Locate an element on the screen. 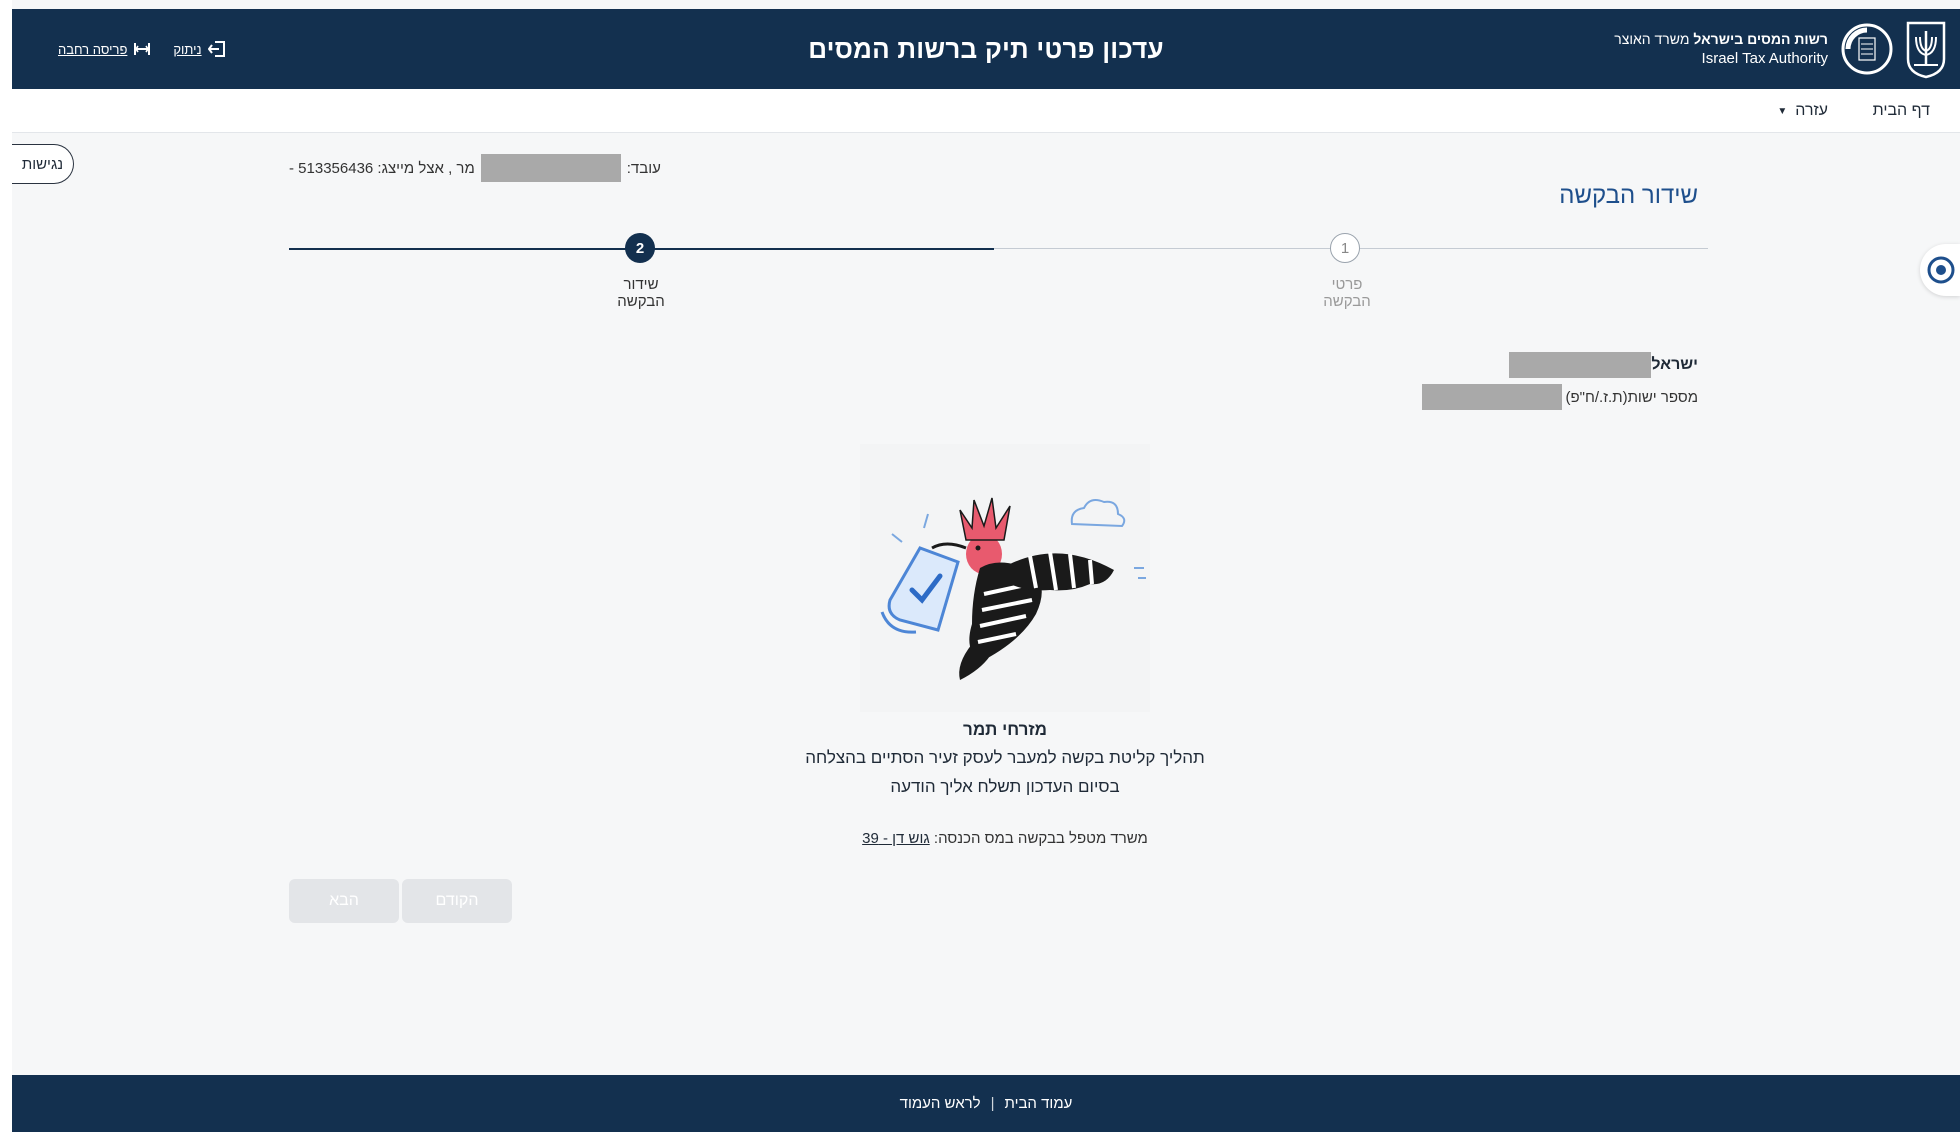 Image resolution: width=1960 pixels, height=1132 pixels. logout-icon is located at coordinates (216, 49).